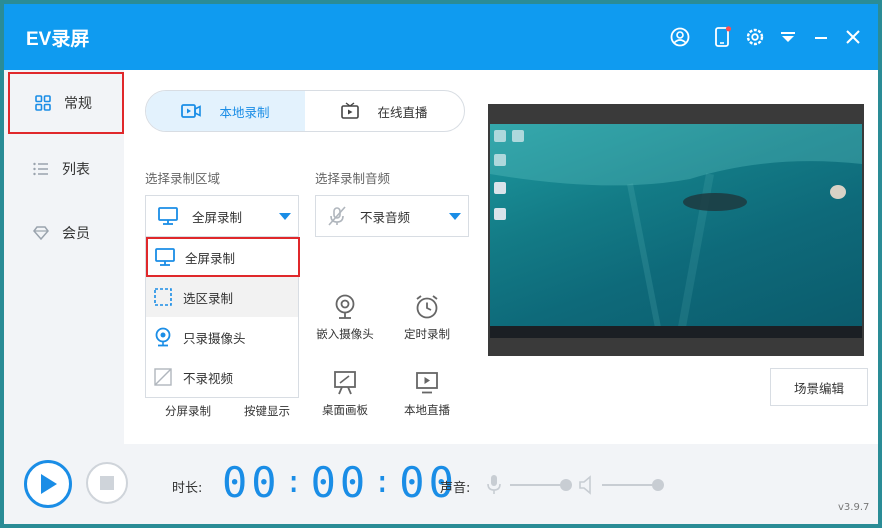  I want to click on sidebar-item-list: 列表, so click(66, 169).